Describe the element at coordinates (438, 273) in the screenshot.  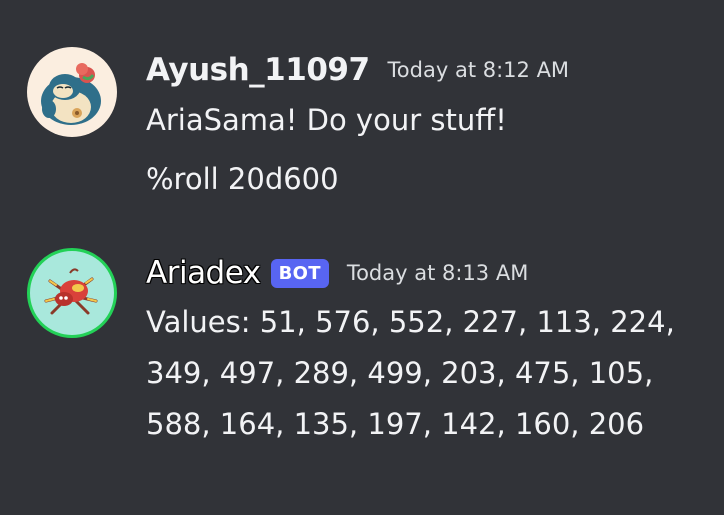
I see `timestamp: Today at 8:13 AM` at that location.